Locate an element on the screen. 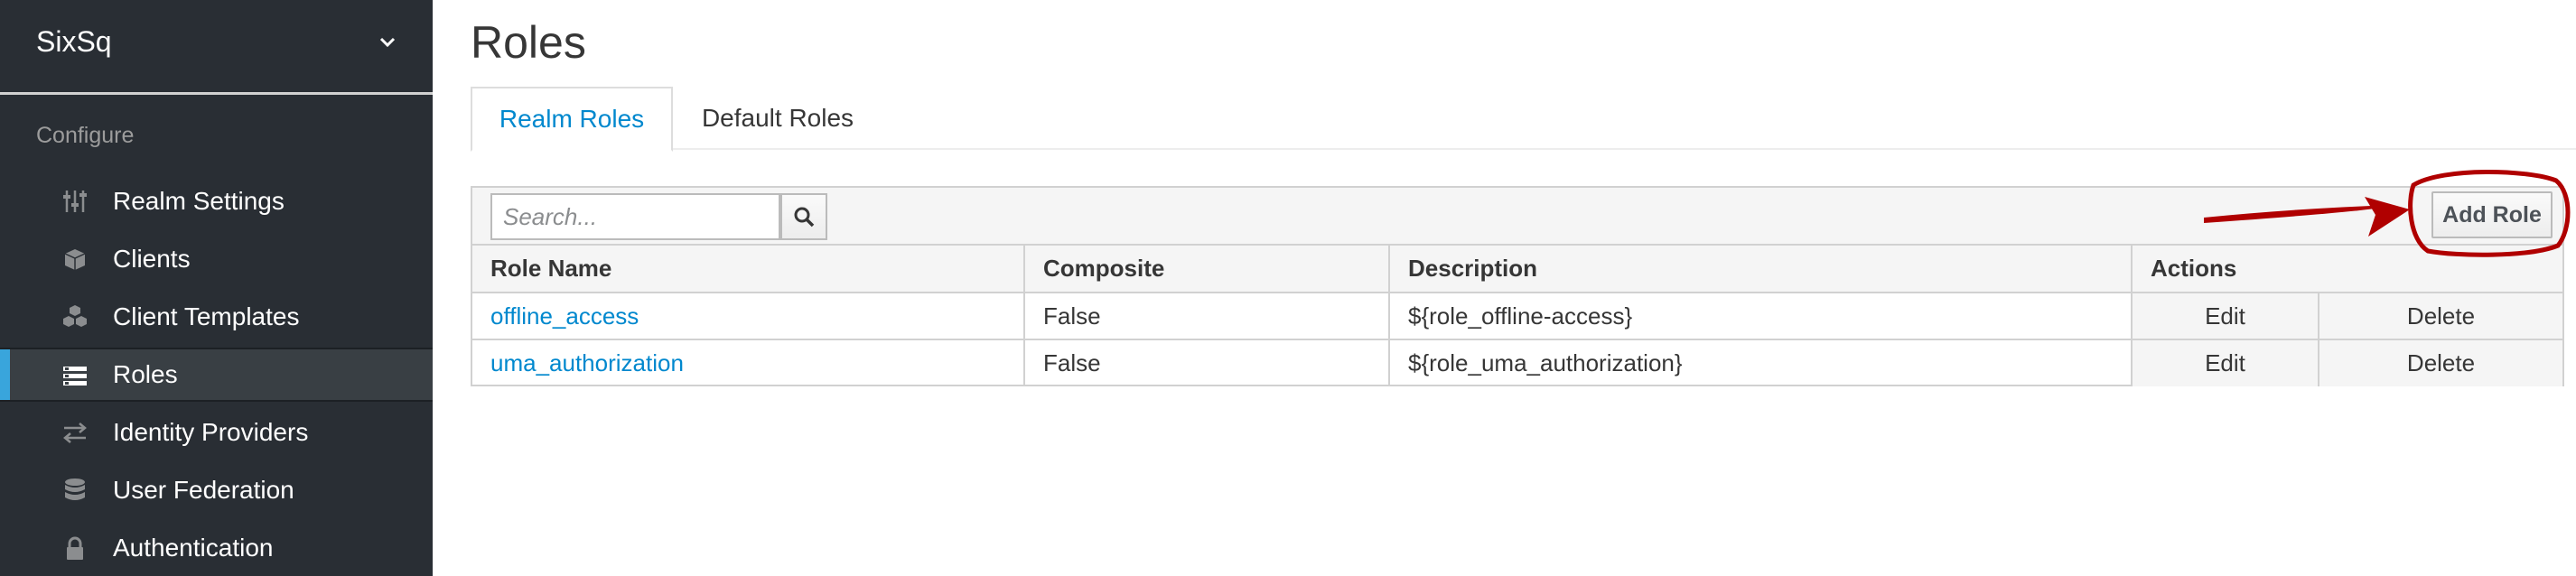  sidebar-item-authentication: Authentication is located at coordinates (216, 548).